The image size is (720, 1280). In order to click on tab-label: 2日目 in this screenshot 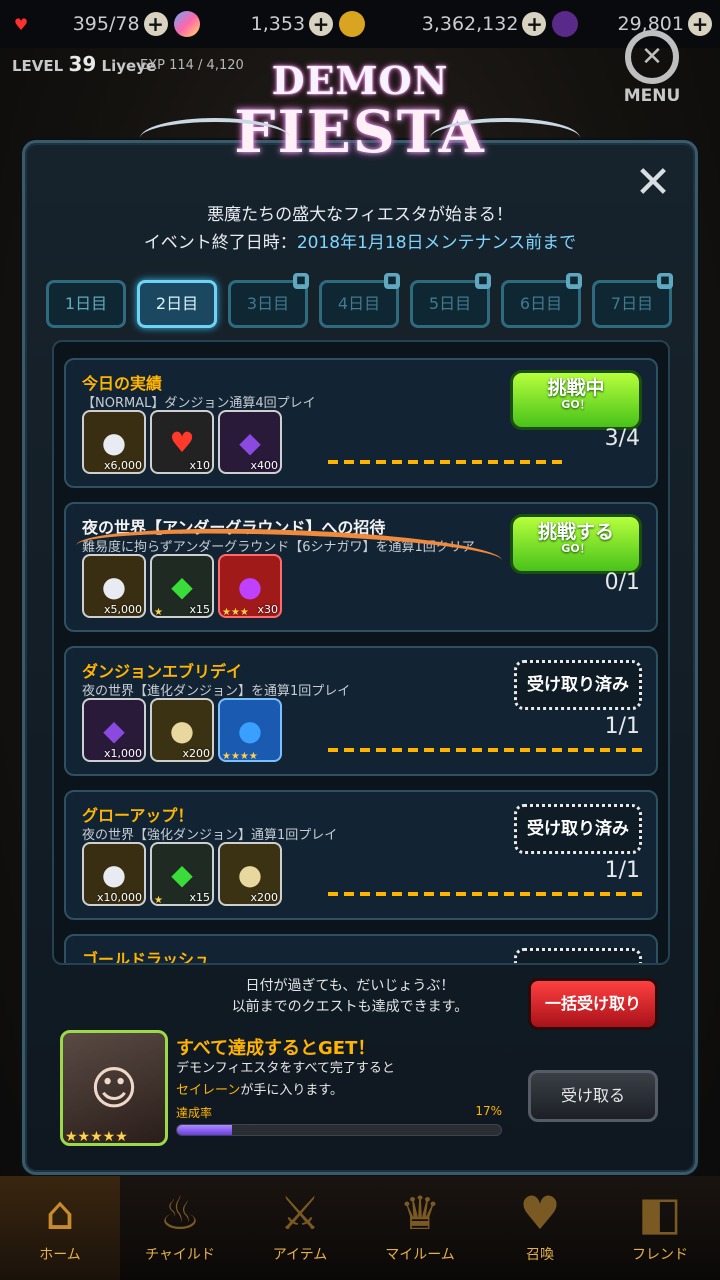, I will do `click(177, 303)`.